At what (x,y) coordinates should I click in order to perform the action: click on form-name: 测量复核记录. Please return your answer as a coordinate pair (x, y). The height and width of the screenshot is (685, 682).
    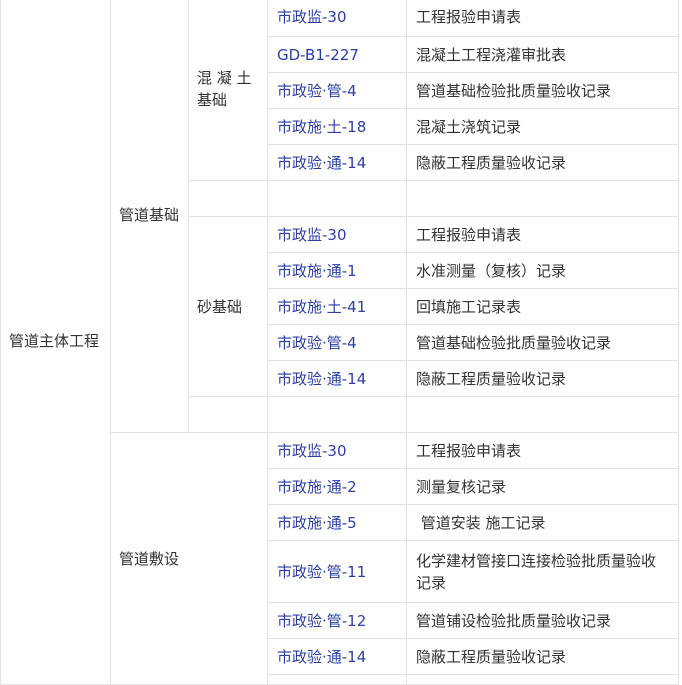
    Looking at the image, I should click on (542, 486).